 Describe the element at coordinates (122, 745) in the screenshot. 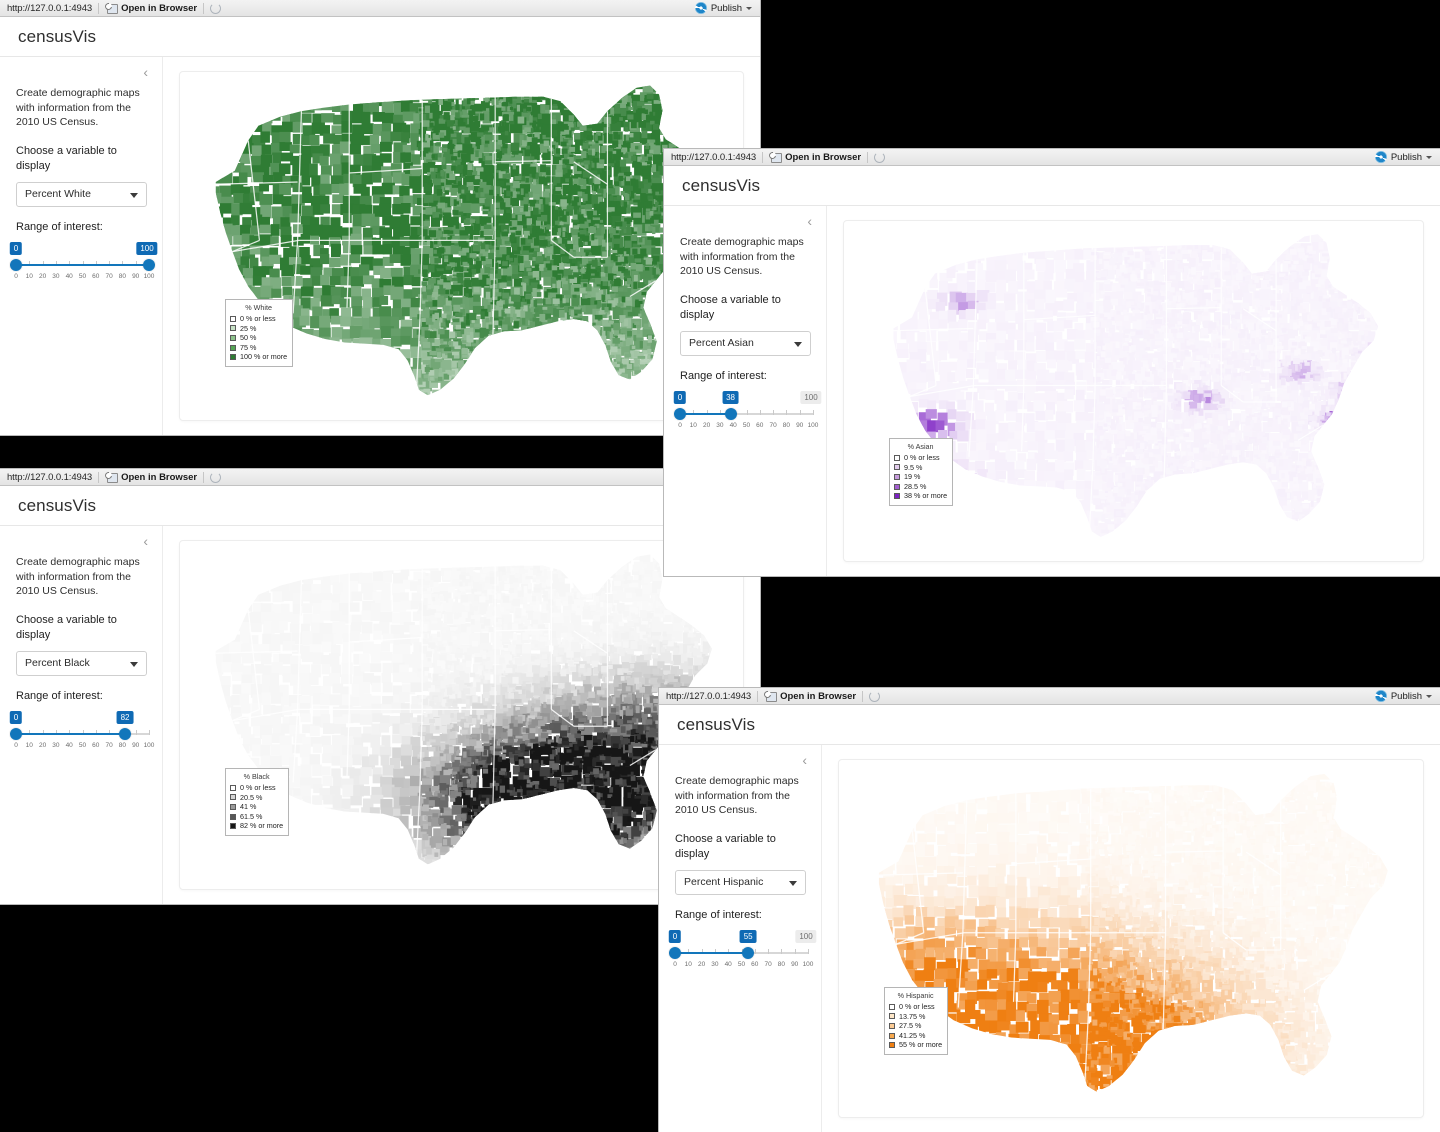

I see `slider-scale-label: 80` at that location.